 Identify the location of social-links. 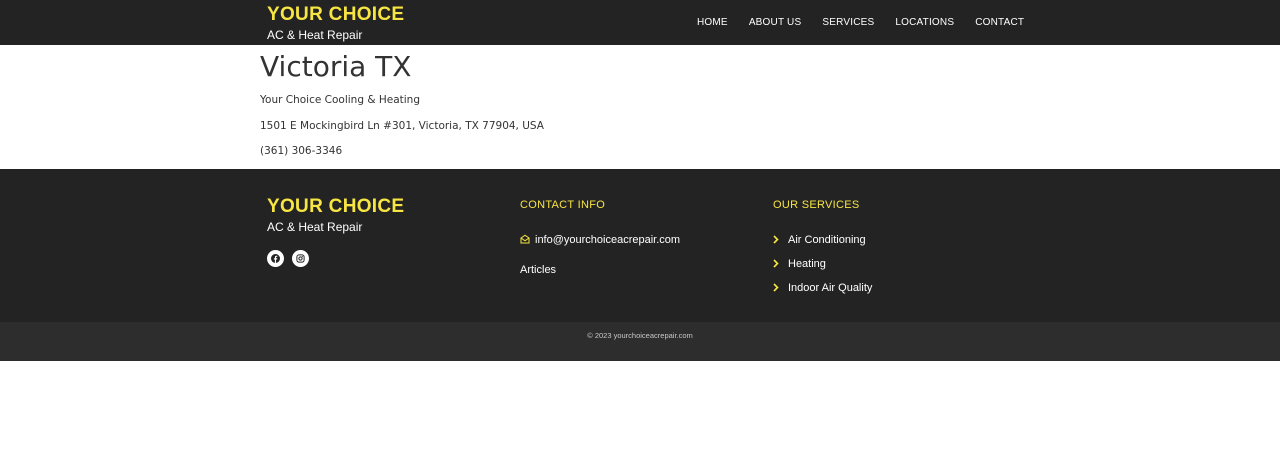
(292, 258).